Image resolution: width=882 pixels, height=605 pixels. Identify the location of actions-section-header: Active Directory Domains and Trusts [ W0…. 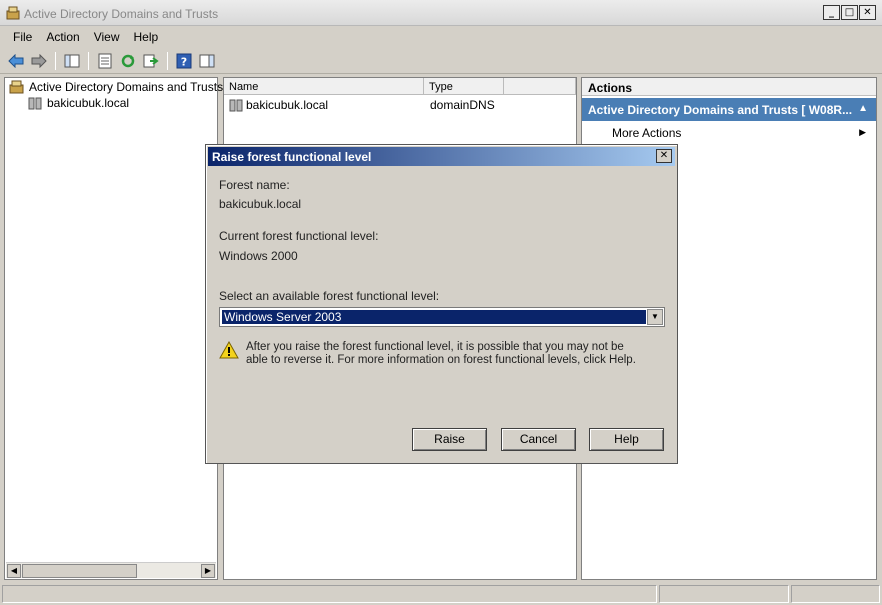
(729, 109).